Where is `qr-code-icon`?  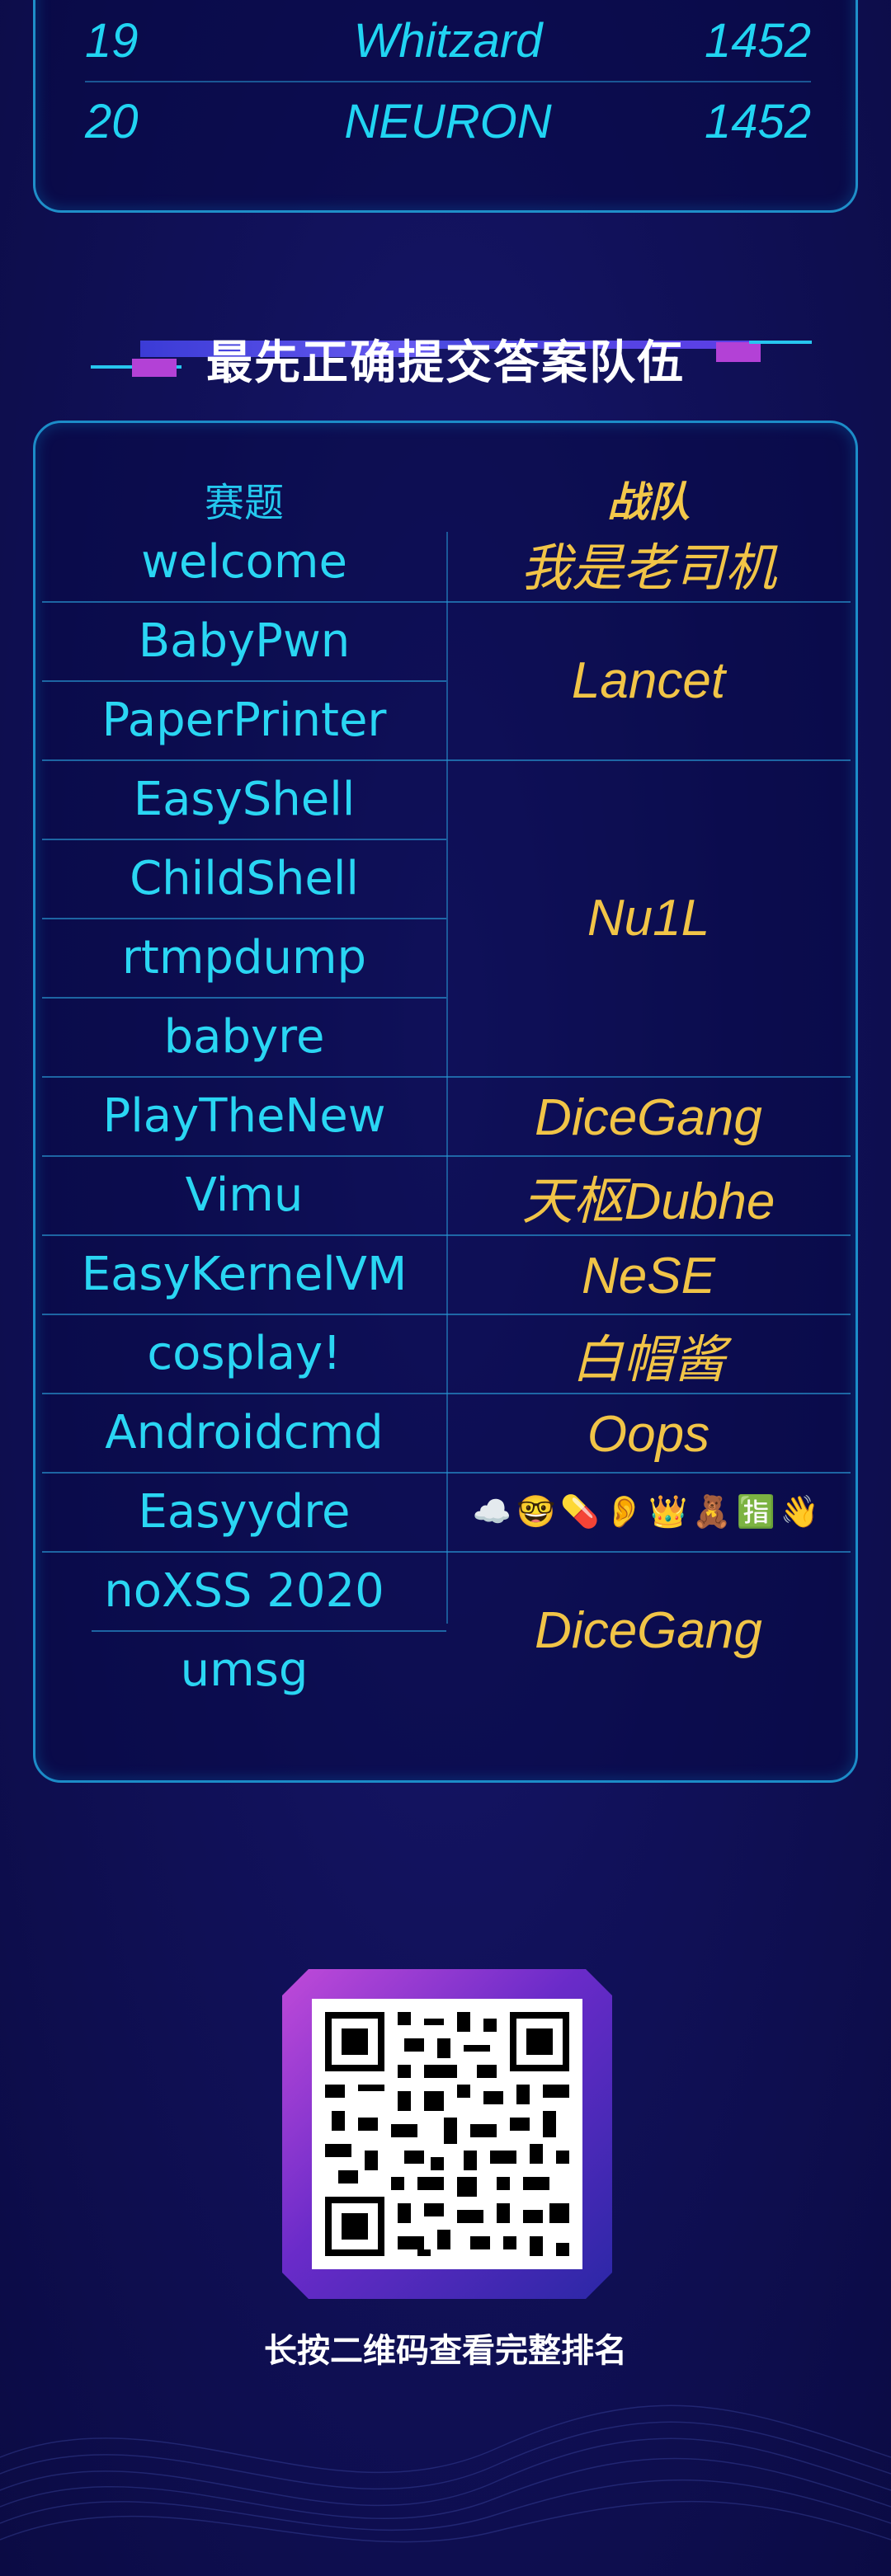
qr-code-icon is located at coordinates (447, 2134).